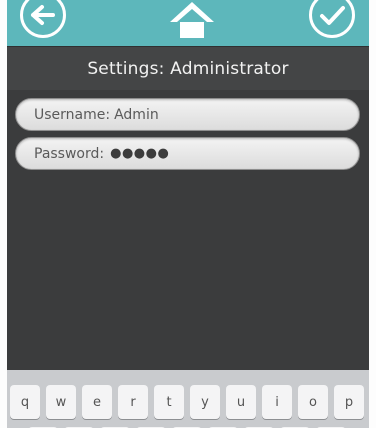  Describe the element at coordinates (188, 399) in the screenshot. I see `on-screen-keyboard: q w e r t y u i o p` at that location.